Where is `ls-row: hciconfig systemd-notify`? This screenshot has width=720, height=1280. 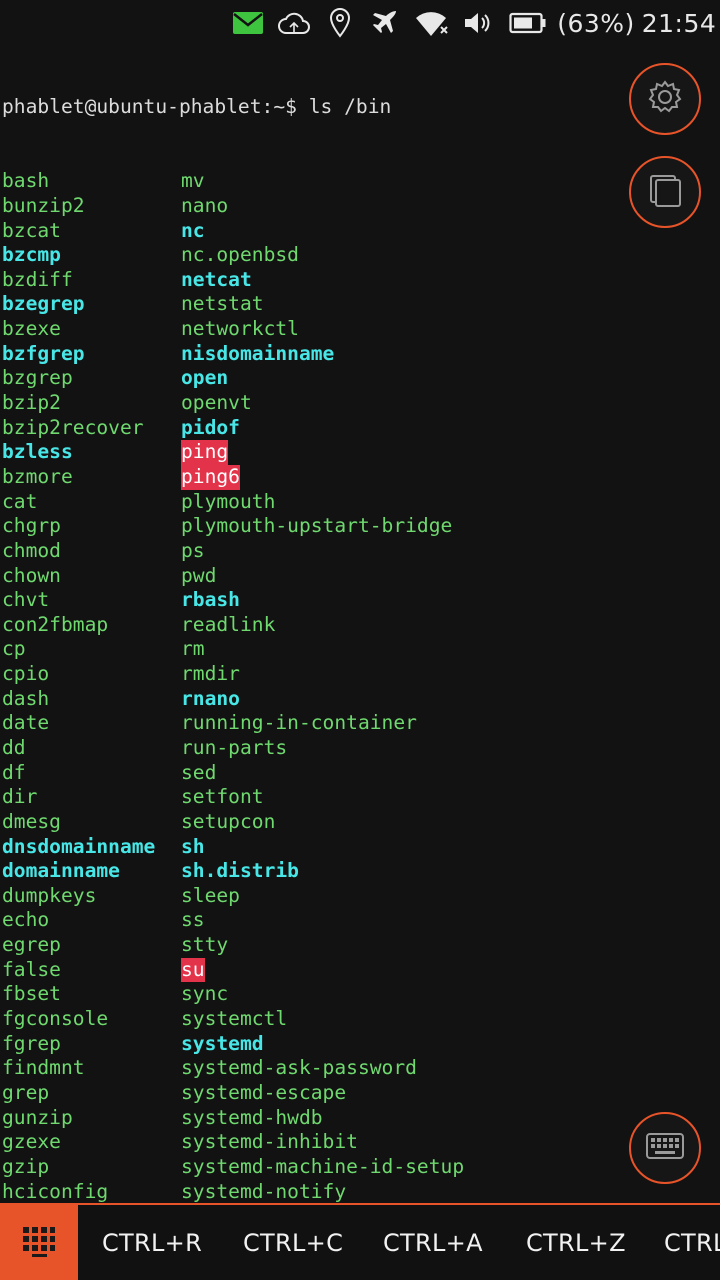
ls-row: hciconfig systemd-notify is located at coordinates (360, 1192).